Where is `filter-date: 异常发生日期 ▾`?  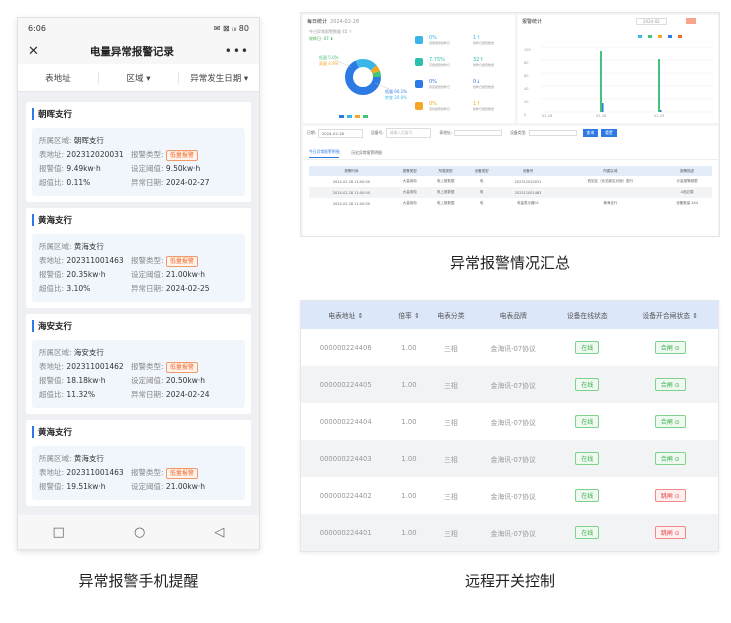
filter-date: 异常发生日期 ▾ is located at coordinates (219, 78).